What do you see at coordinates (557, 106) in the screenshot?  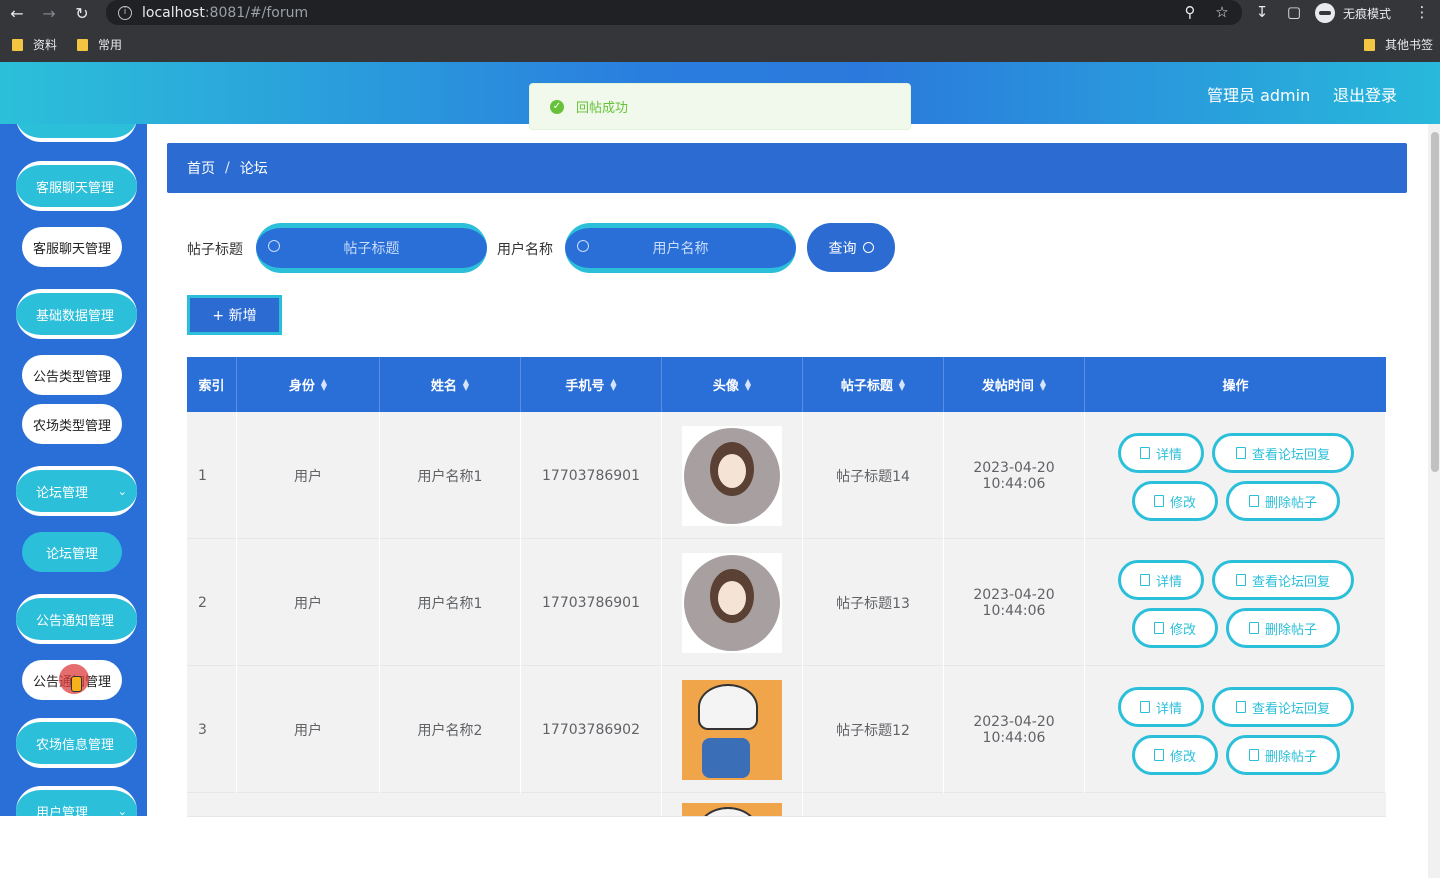 I see `check-circle-icon: ✓` at bounding box center [557, 106].